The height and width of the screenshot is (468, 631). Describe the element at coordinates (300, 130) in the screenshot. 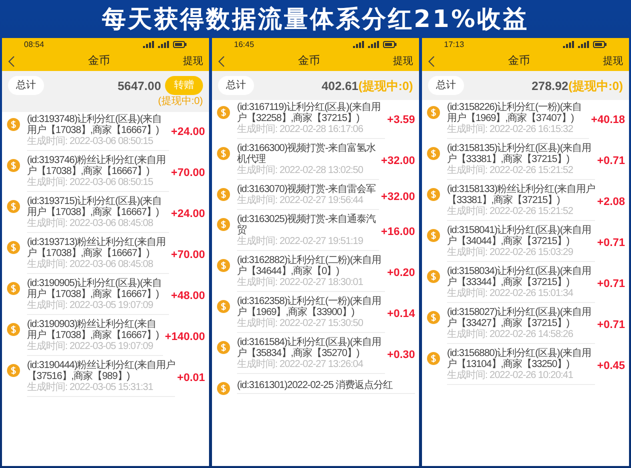

I see `record-time: 生成时间: 2022-02-28 16:17:06` at that location.